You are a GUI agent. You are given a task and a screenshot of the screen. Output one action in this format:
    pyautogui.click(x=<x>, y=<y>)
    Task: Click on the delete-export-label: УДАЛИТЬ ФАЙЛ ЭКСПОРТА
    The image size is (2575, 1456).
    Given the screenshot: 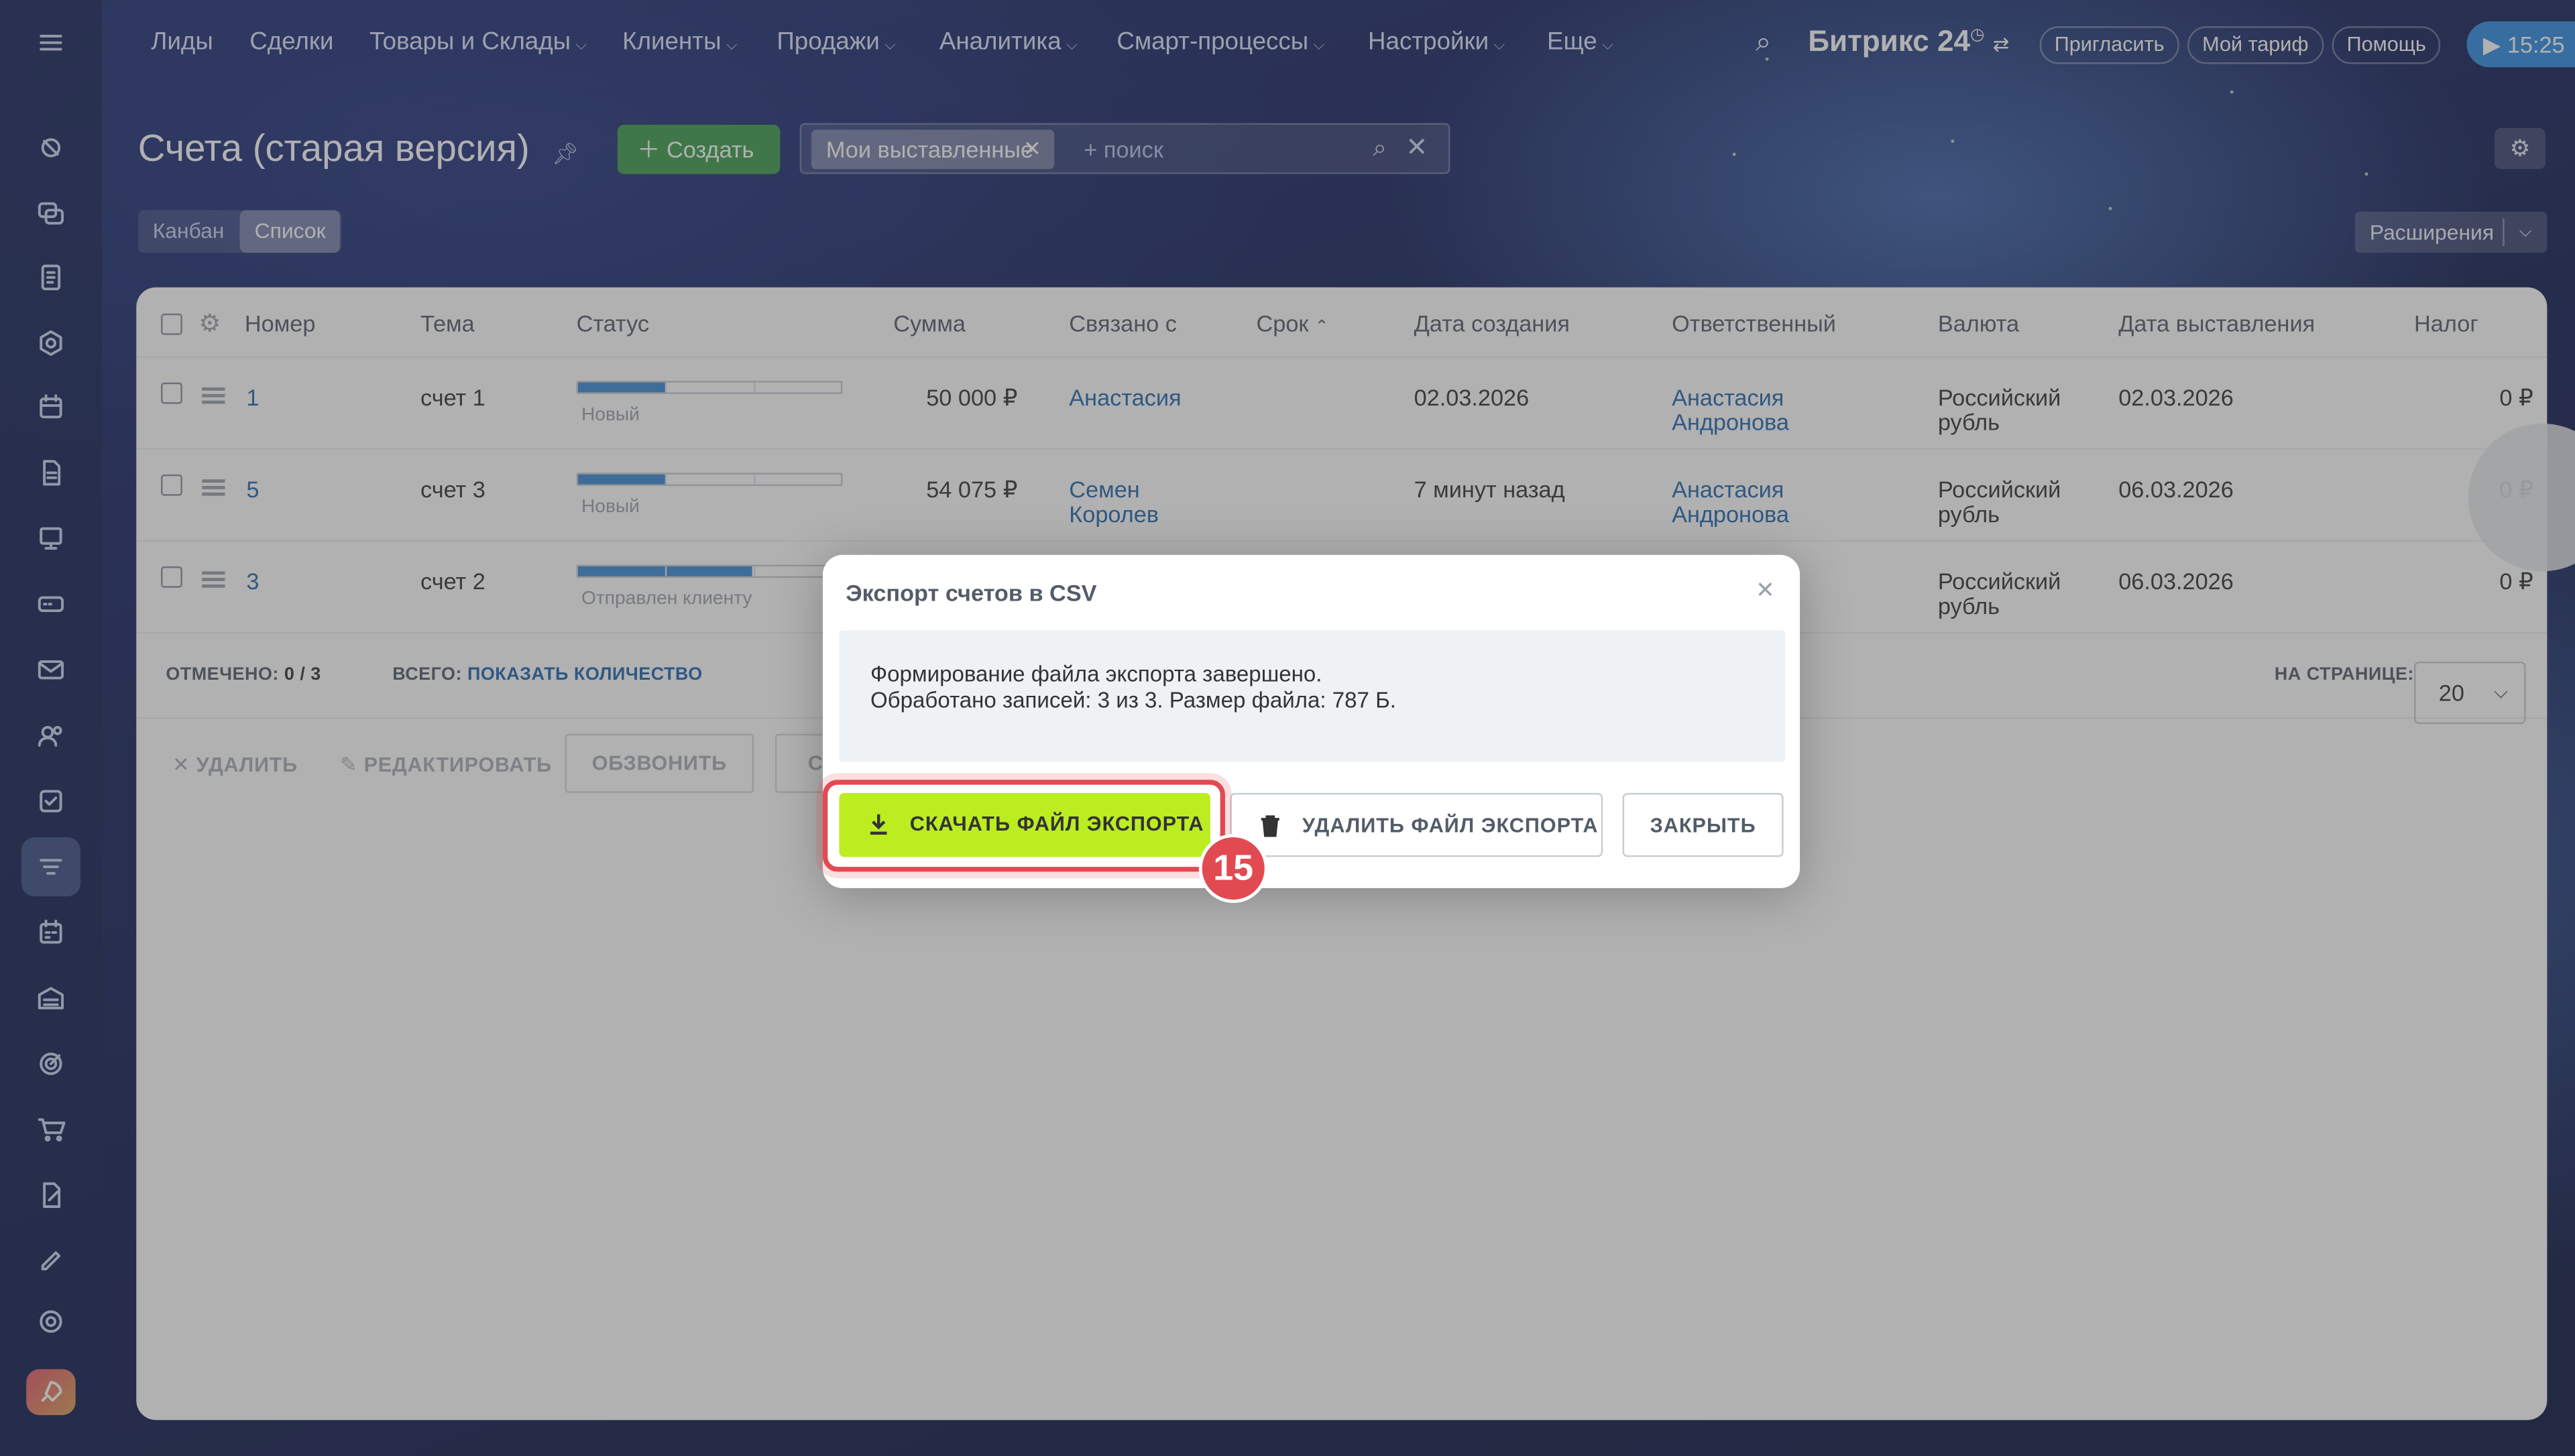 What is the action you would take?
    pyautogui.click(x=1450, y=825)
    